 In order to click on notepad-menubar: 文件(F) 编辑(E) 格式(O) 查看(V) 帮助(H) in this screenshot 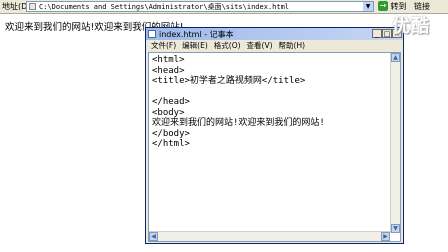, I will do `click(274, 45)`.